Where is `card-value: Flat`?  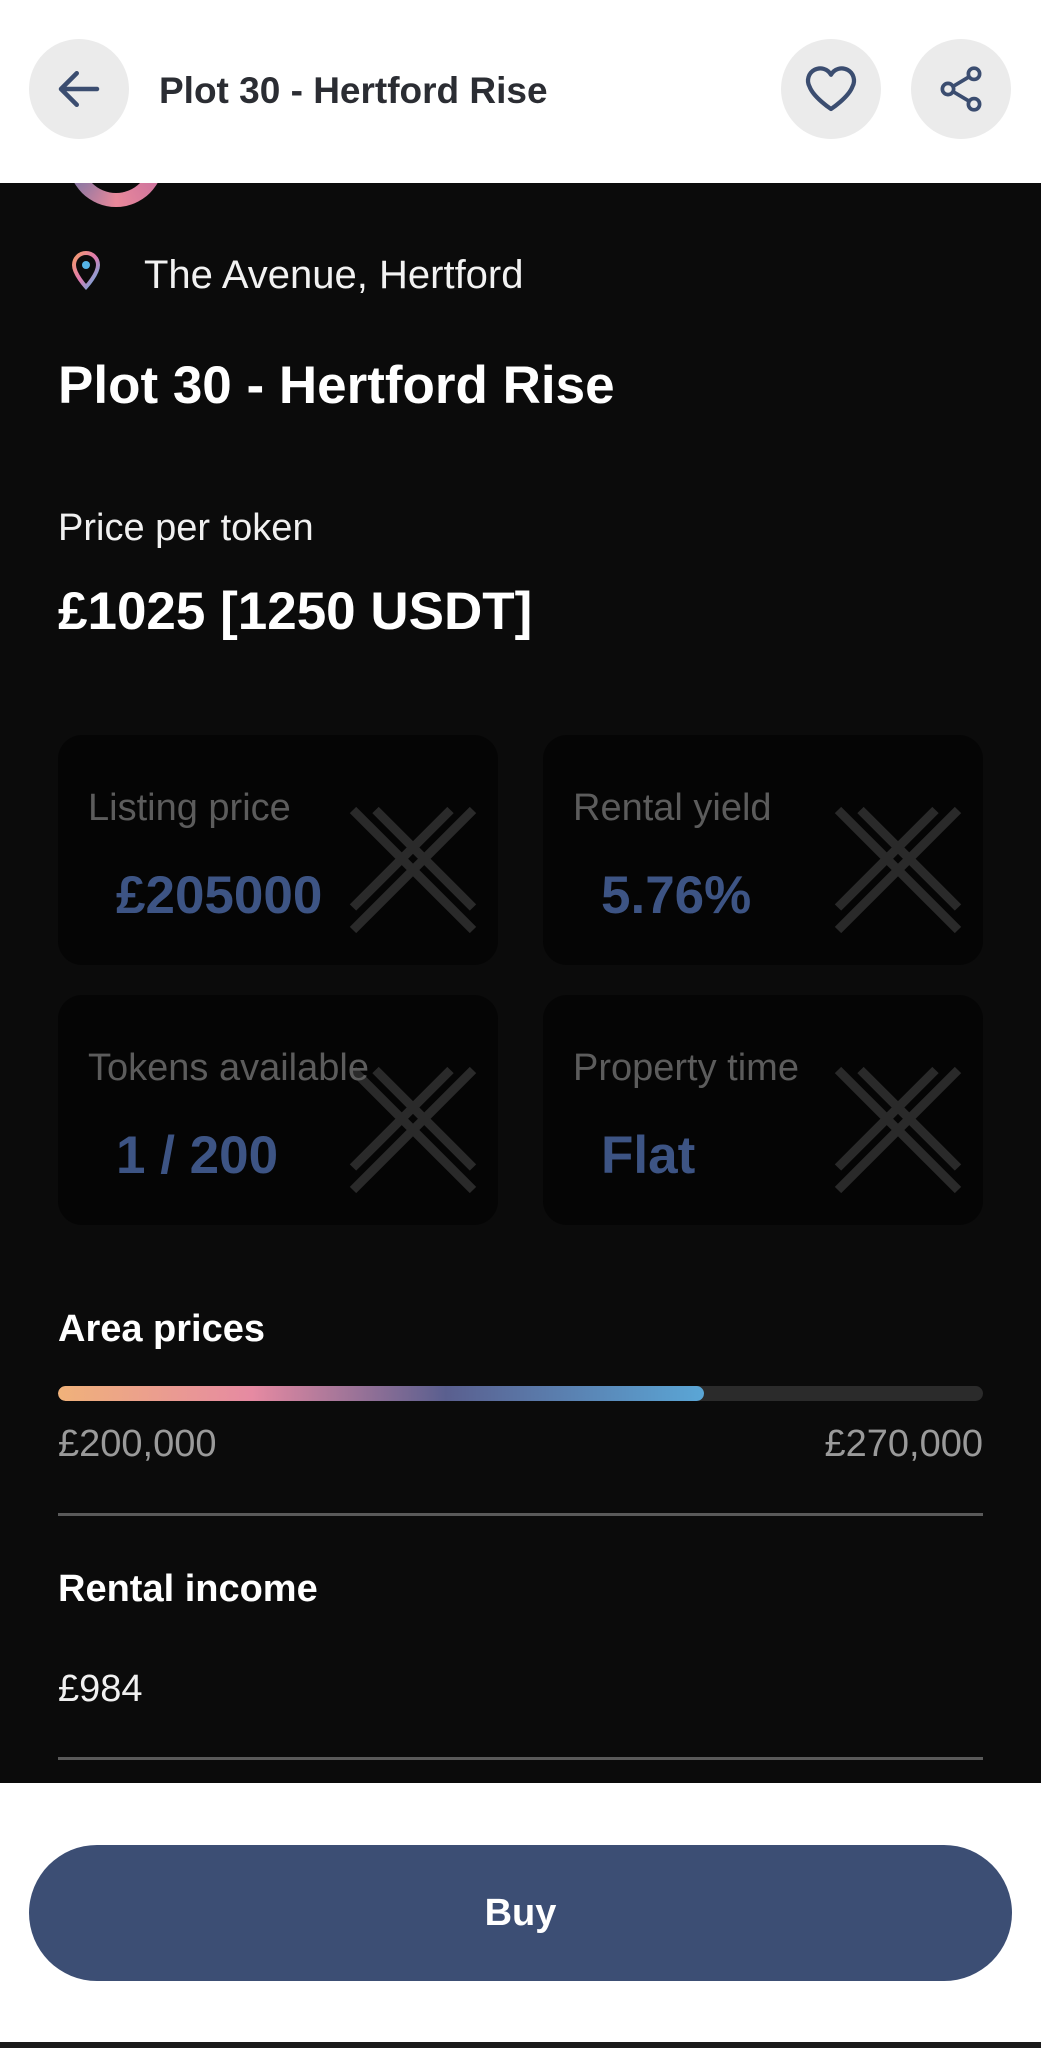
card-value: Flat is located at coordinates (648, 1155).